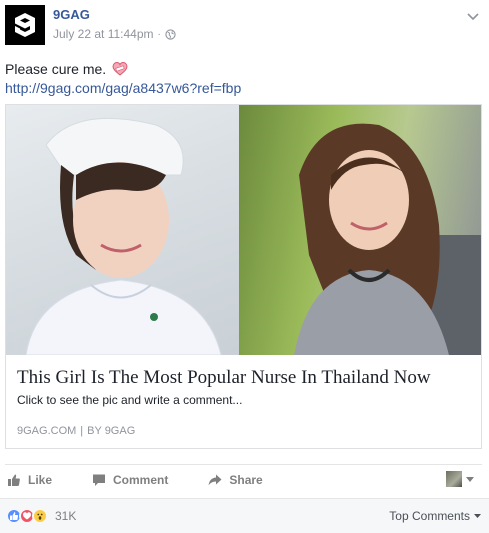 The image size is (489, 533). I want to click on top-comments-label: Top Comments, so click(429, 516).